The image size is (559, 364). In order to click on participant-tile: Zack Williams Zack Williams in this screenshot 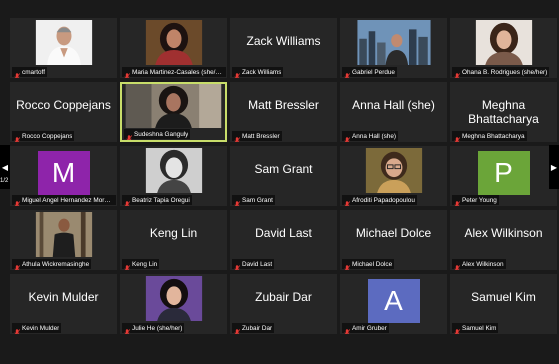, I will do `click(283, 48)`.